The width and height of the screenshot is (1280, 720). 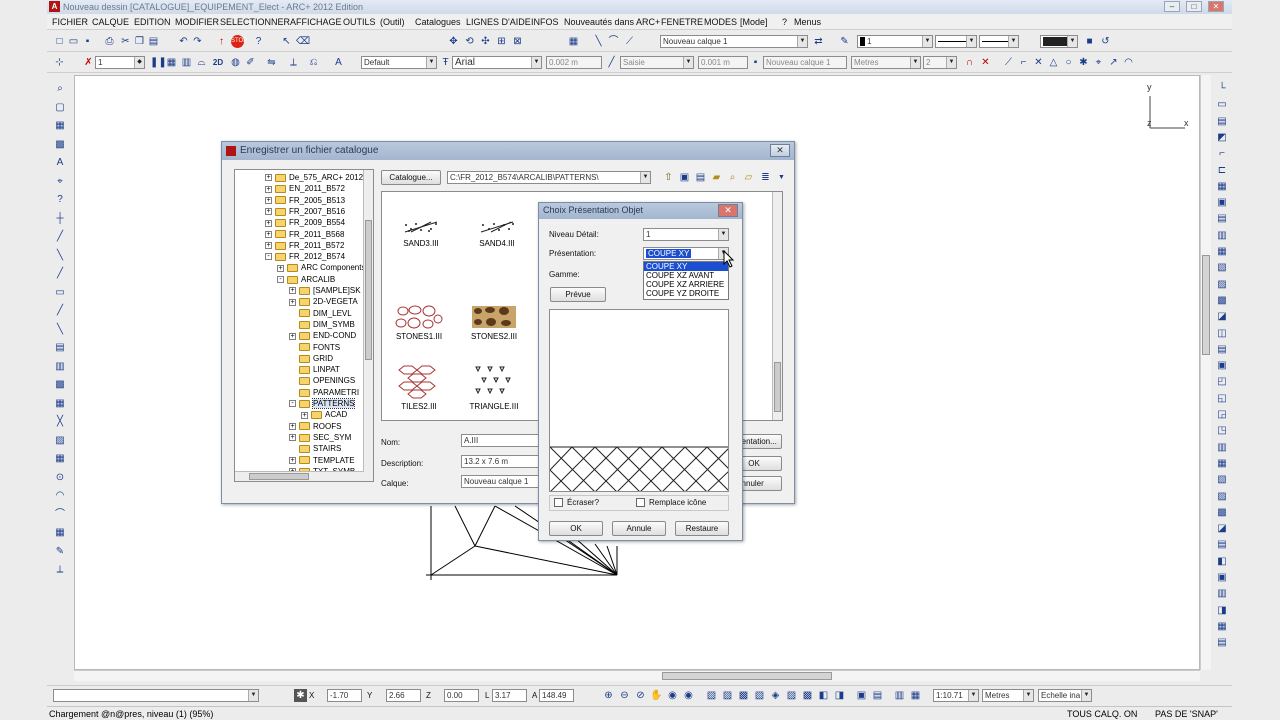 What do you see at coordinates (684, 177) in the screenshot?
I see `new-folder-icon: ▣` at bounding box center [684, 177].